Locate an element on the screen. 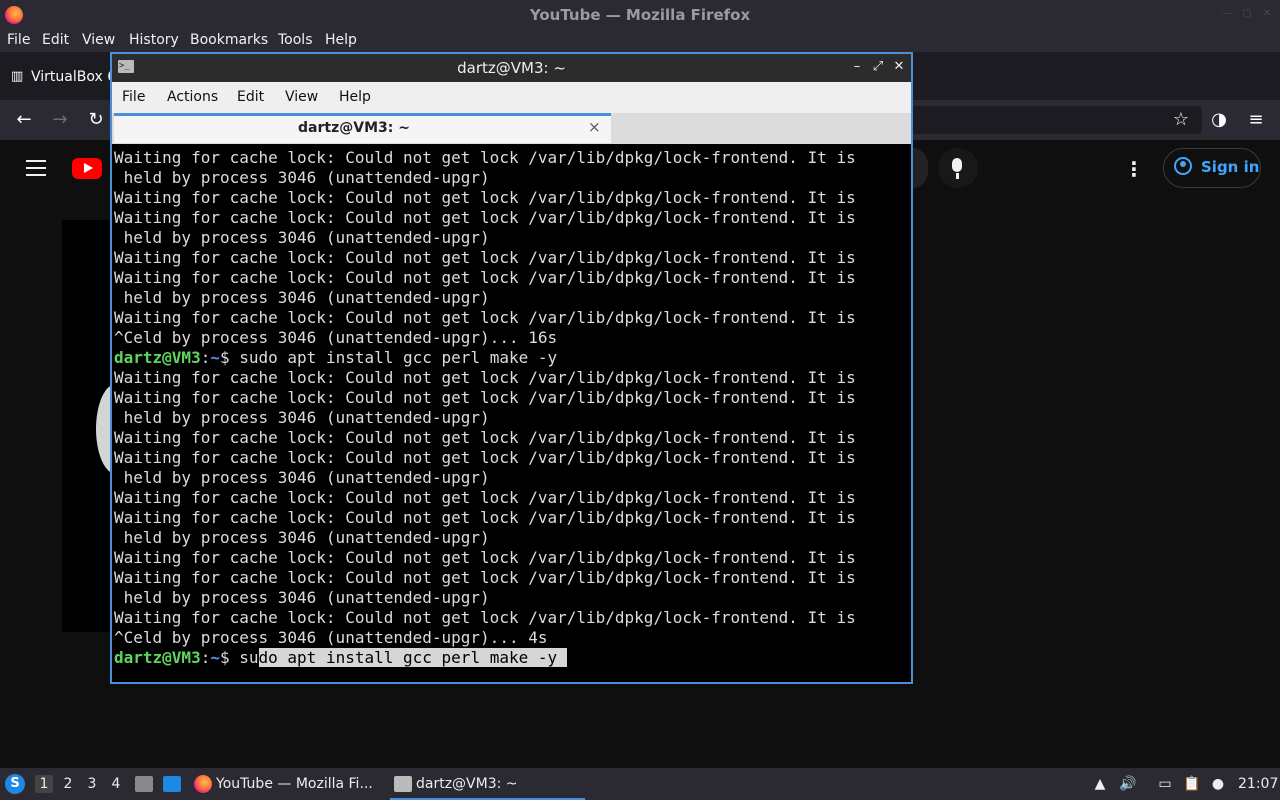 The height and width of the screenshot is (800, 1280). maximize-icon: ⤢ is located at coordinates (878, 67).